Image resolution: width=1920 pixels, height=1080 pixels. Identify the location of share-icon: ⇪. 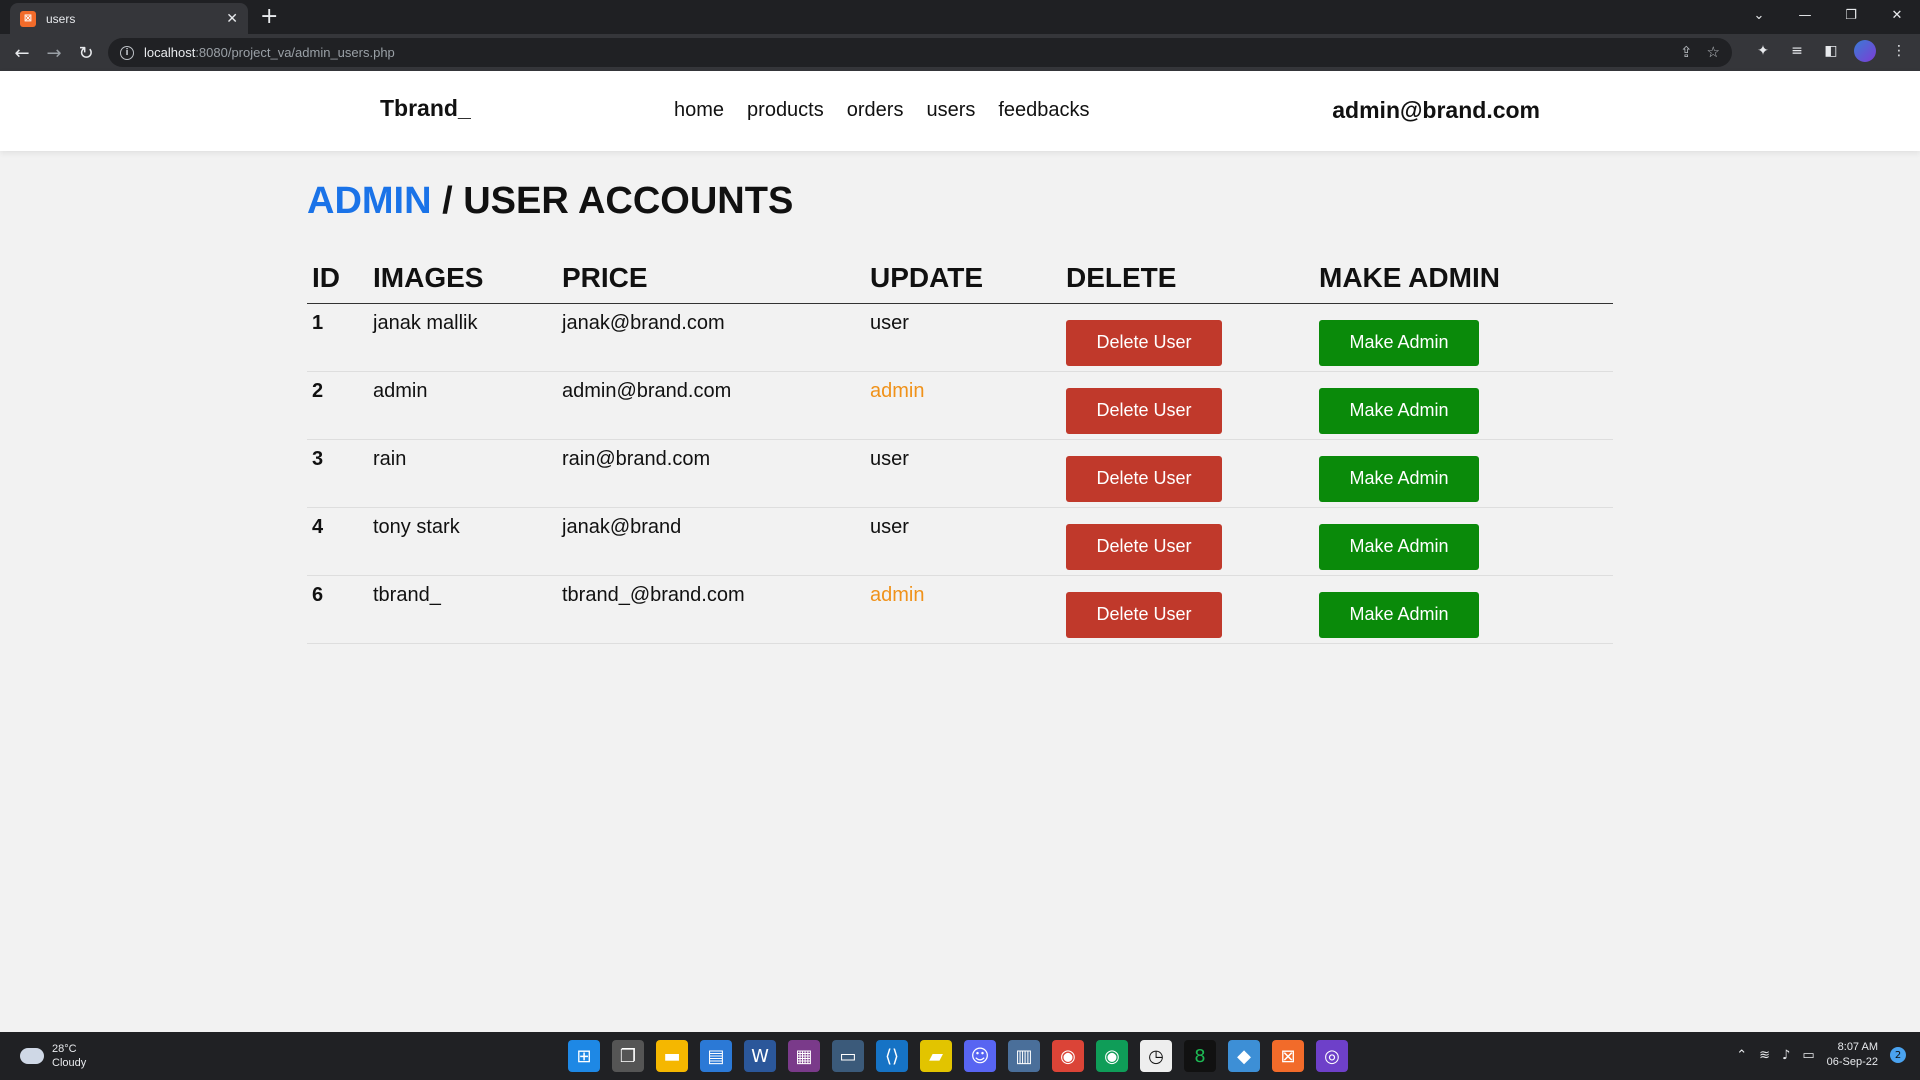
(1686, 52).